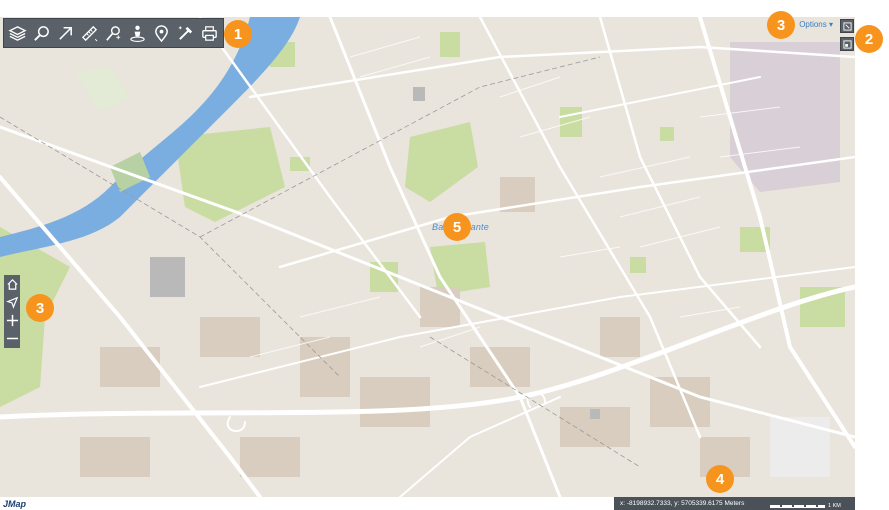 Image resolution: width=889 pixels, height=510 pixels. Describe the element at coordinates (834, 506) in the screenshot. I see `scale-label: 1 KM` at that location.